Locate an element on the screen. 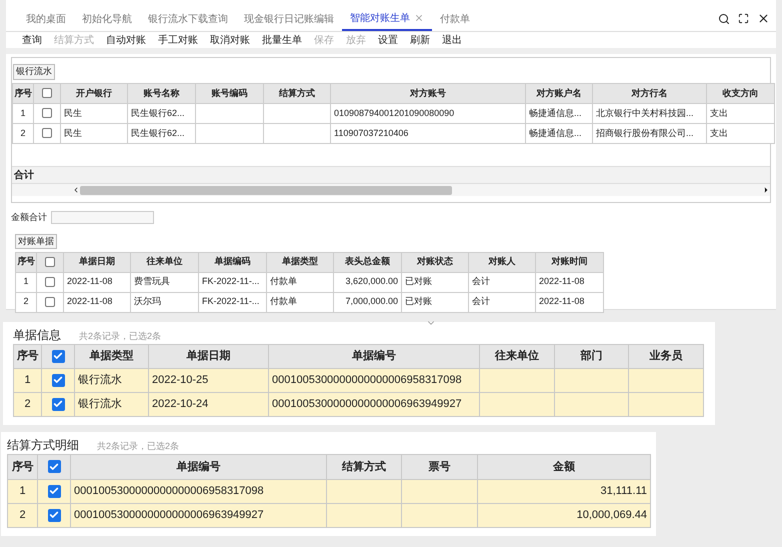  column-header: 序号 is located at coordinates (26, 262).